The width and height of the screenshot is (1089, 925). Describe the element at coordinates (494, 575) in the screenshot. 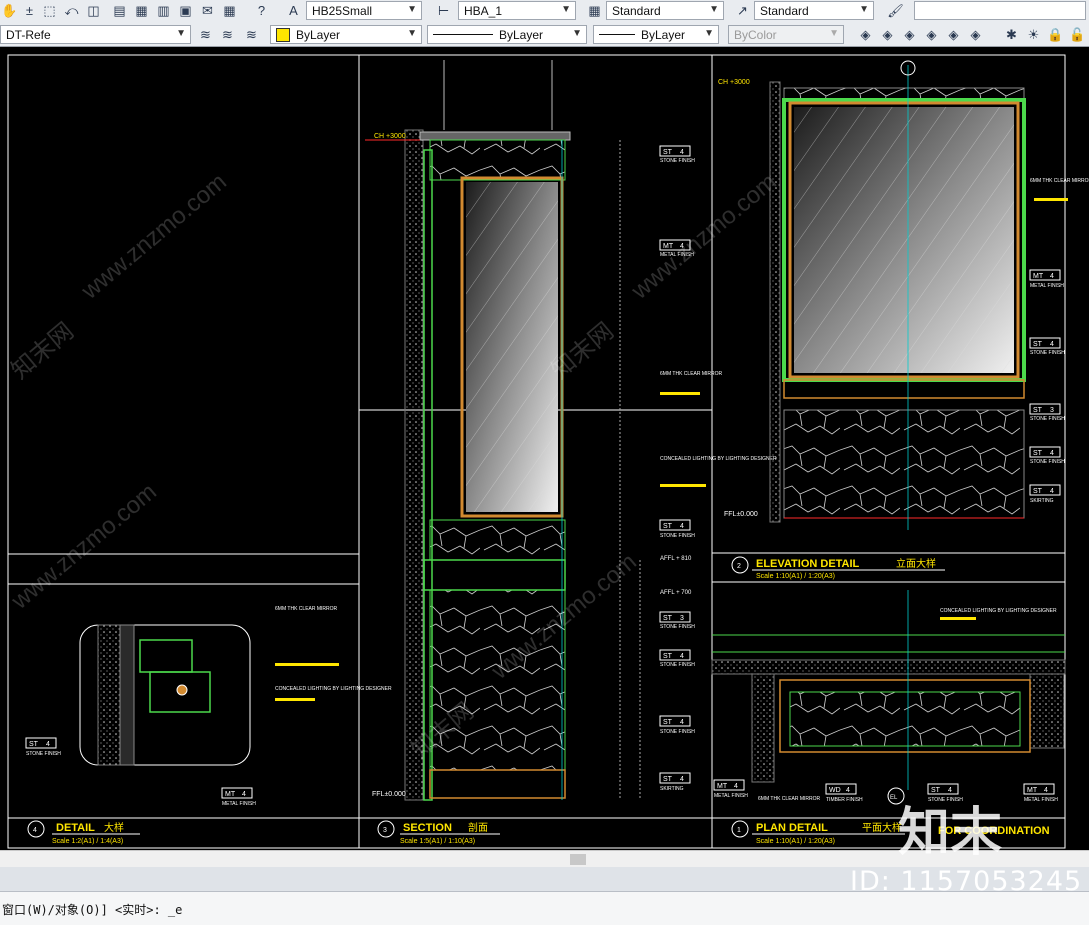

I see `shelf` at that location.